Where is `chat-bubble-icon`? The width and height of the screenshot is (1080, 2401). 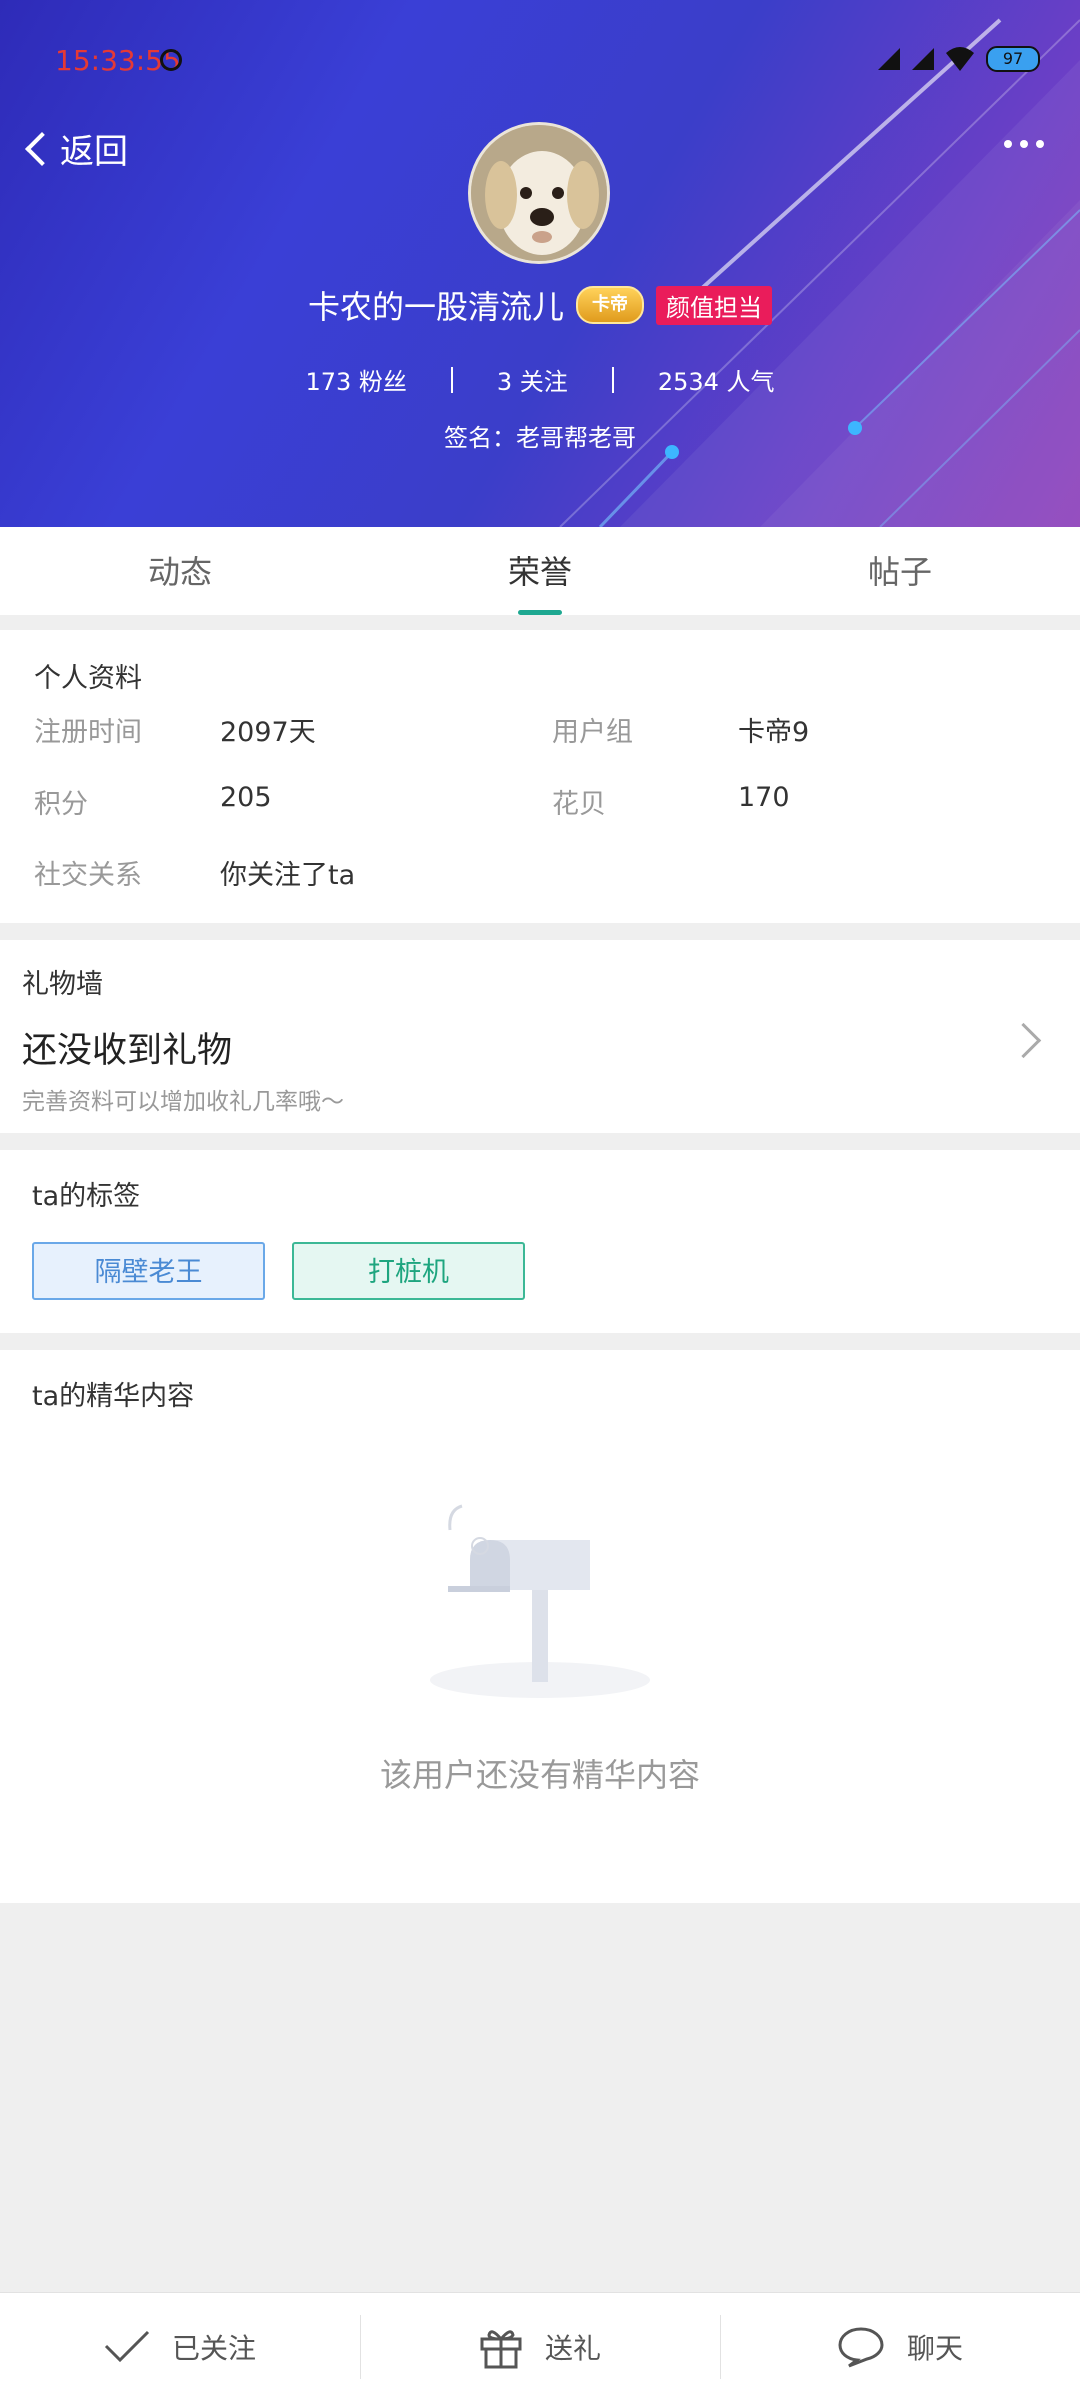
chat-bubble-icon is located at coordinates (861, 2347).